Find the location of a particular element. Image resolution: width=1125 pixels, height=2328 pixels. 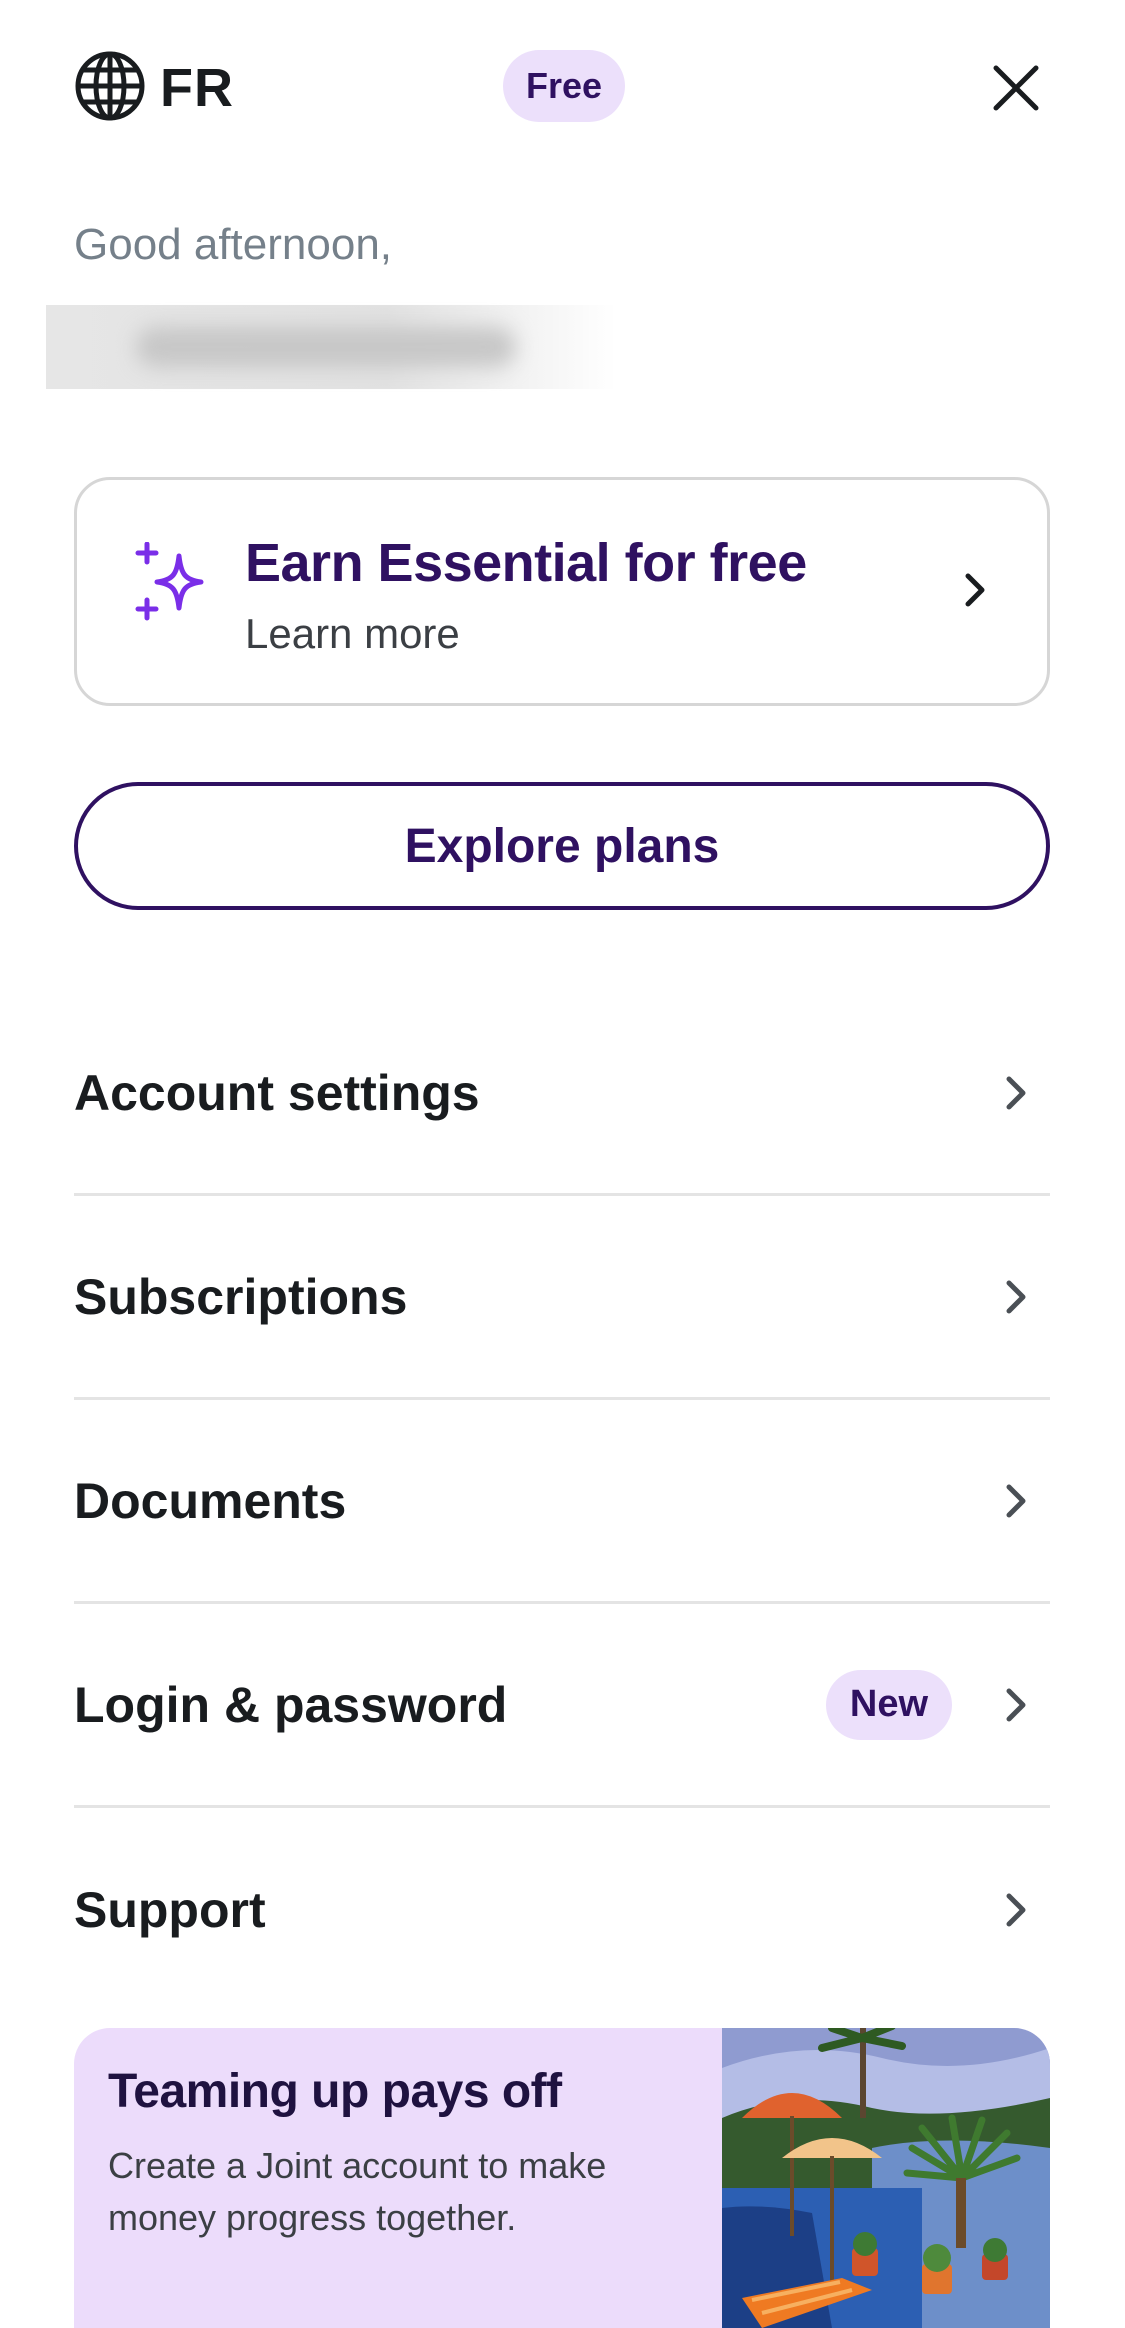

menu-item-label: Account settings is located at coordinates (277, 1092).